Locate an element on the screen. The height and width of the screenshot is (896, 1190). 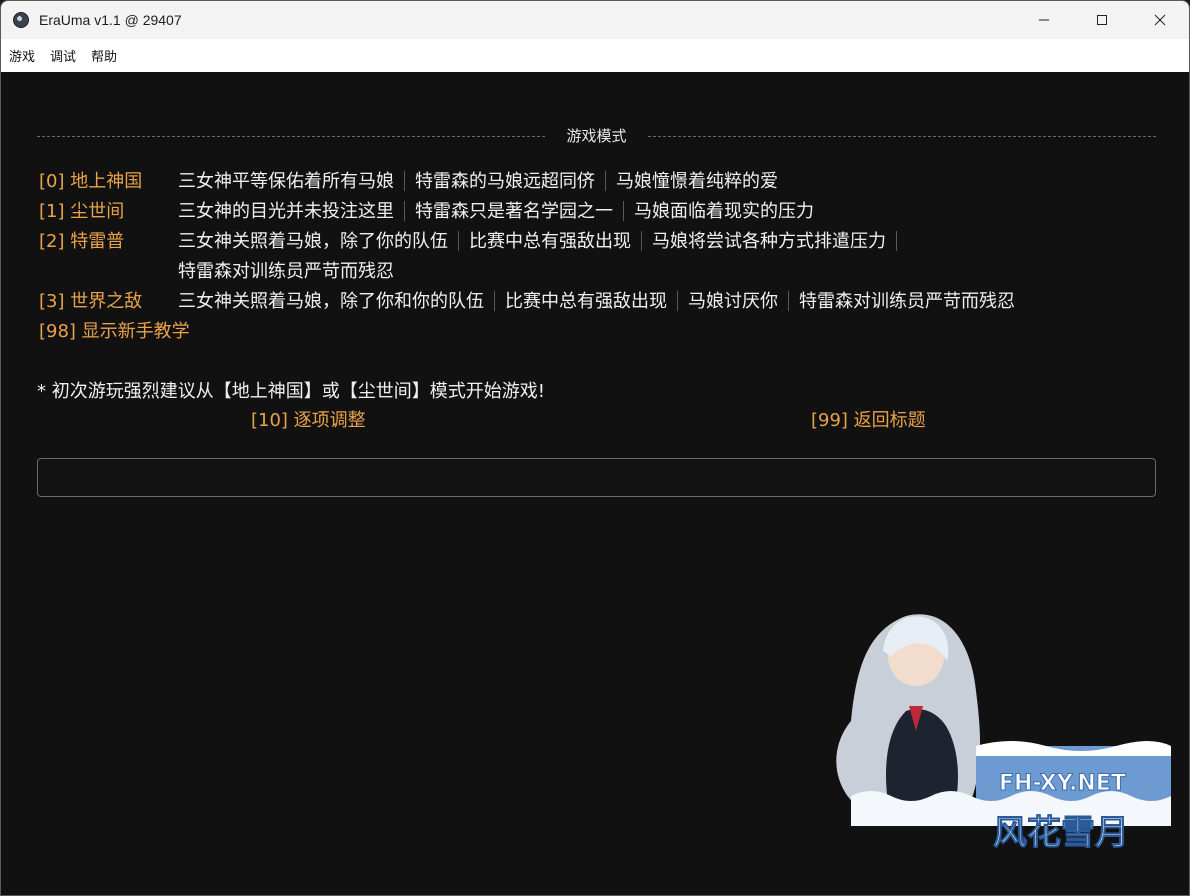
menu-help: 帮助 is located at coordinates (104, 55).